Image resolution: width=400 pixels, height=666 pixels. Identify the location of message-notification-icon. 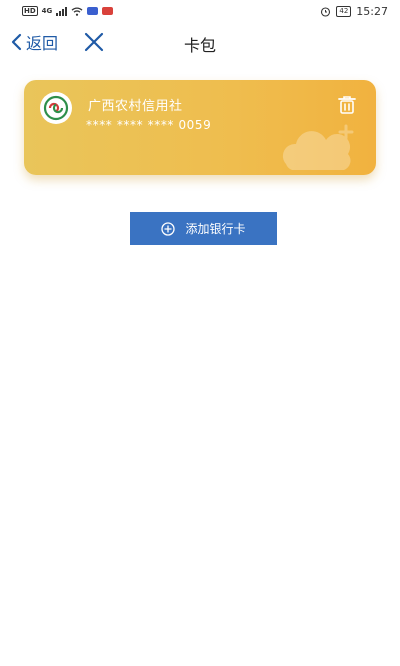
(108, 11).